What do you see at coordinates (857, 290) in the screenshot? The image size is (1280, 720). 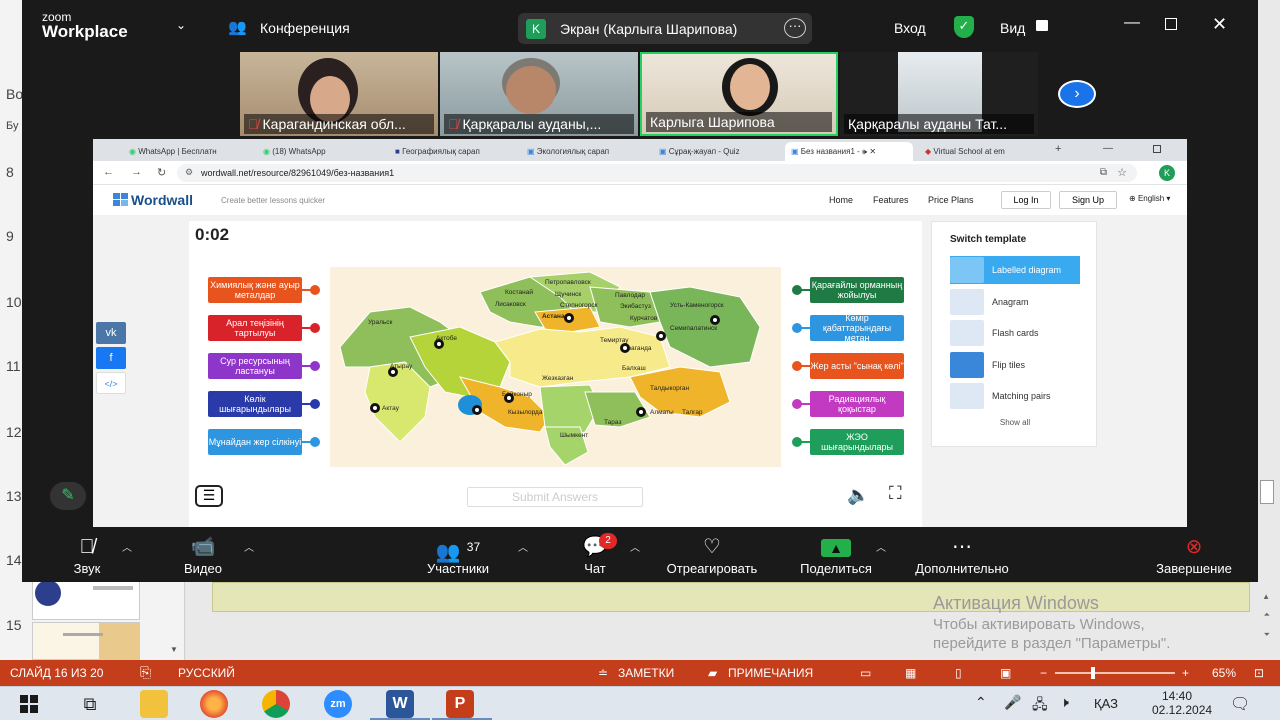 I see `draggable-label: Қарағайлы орманның жойылуы` at bounding box center [857, 290].